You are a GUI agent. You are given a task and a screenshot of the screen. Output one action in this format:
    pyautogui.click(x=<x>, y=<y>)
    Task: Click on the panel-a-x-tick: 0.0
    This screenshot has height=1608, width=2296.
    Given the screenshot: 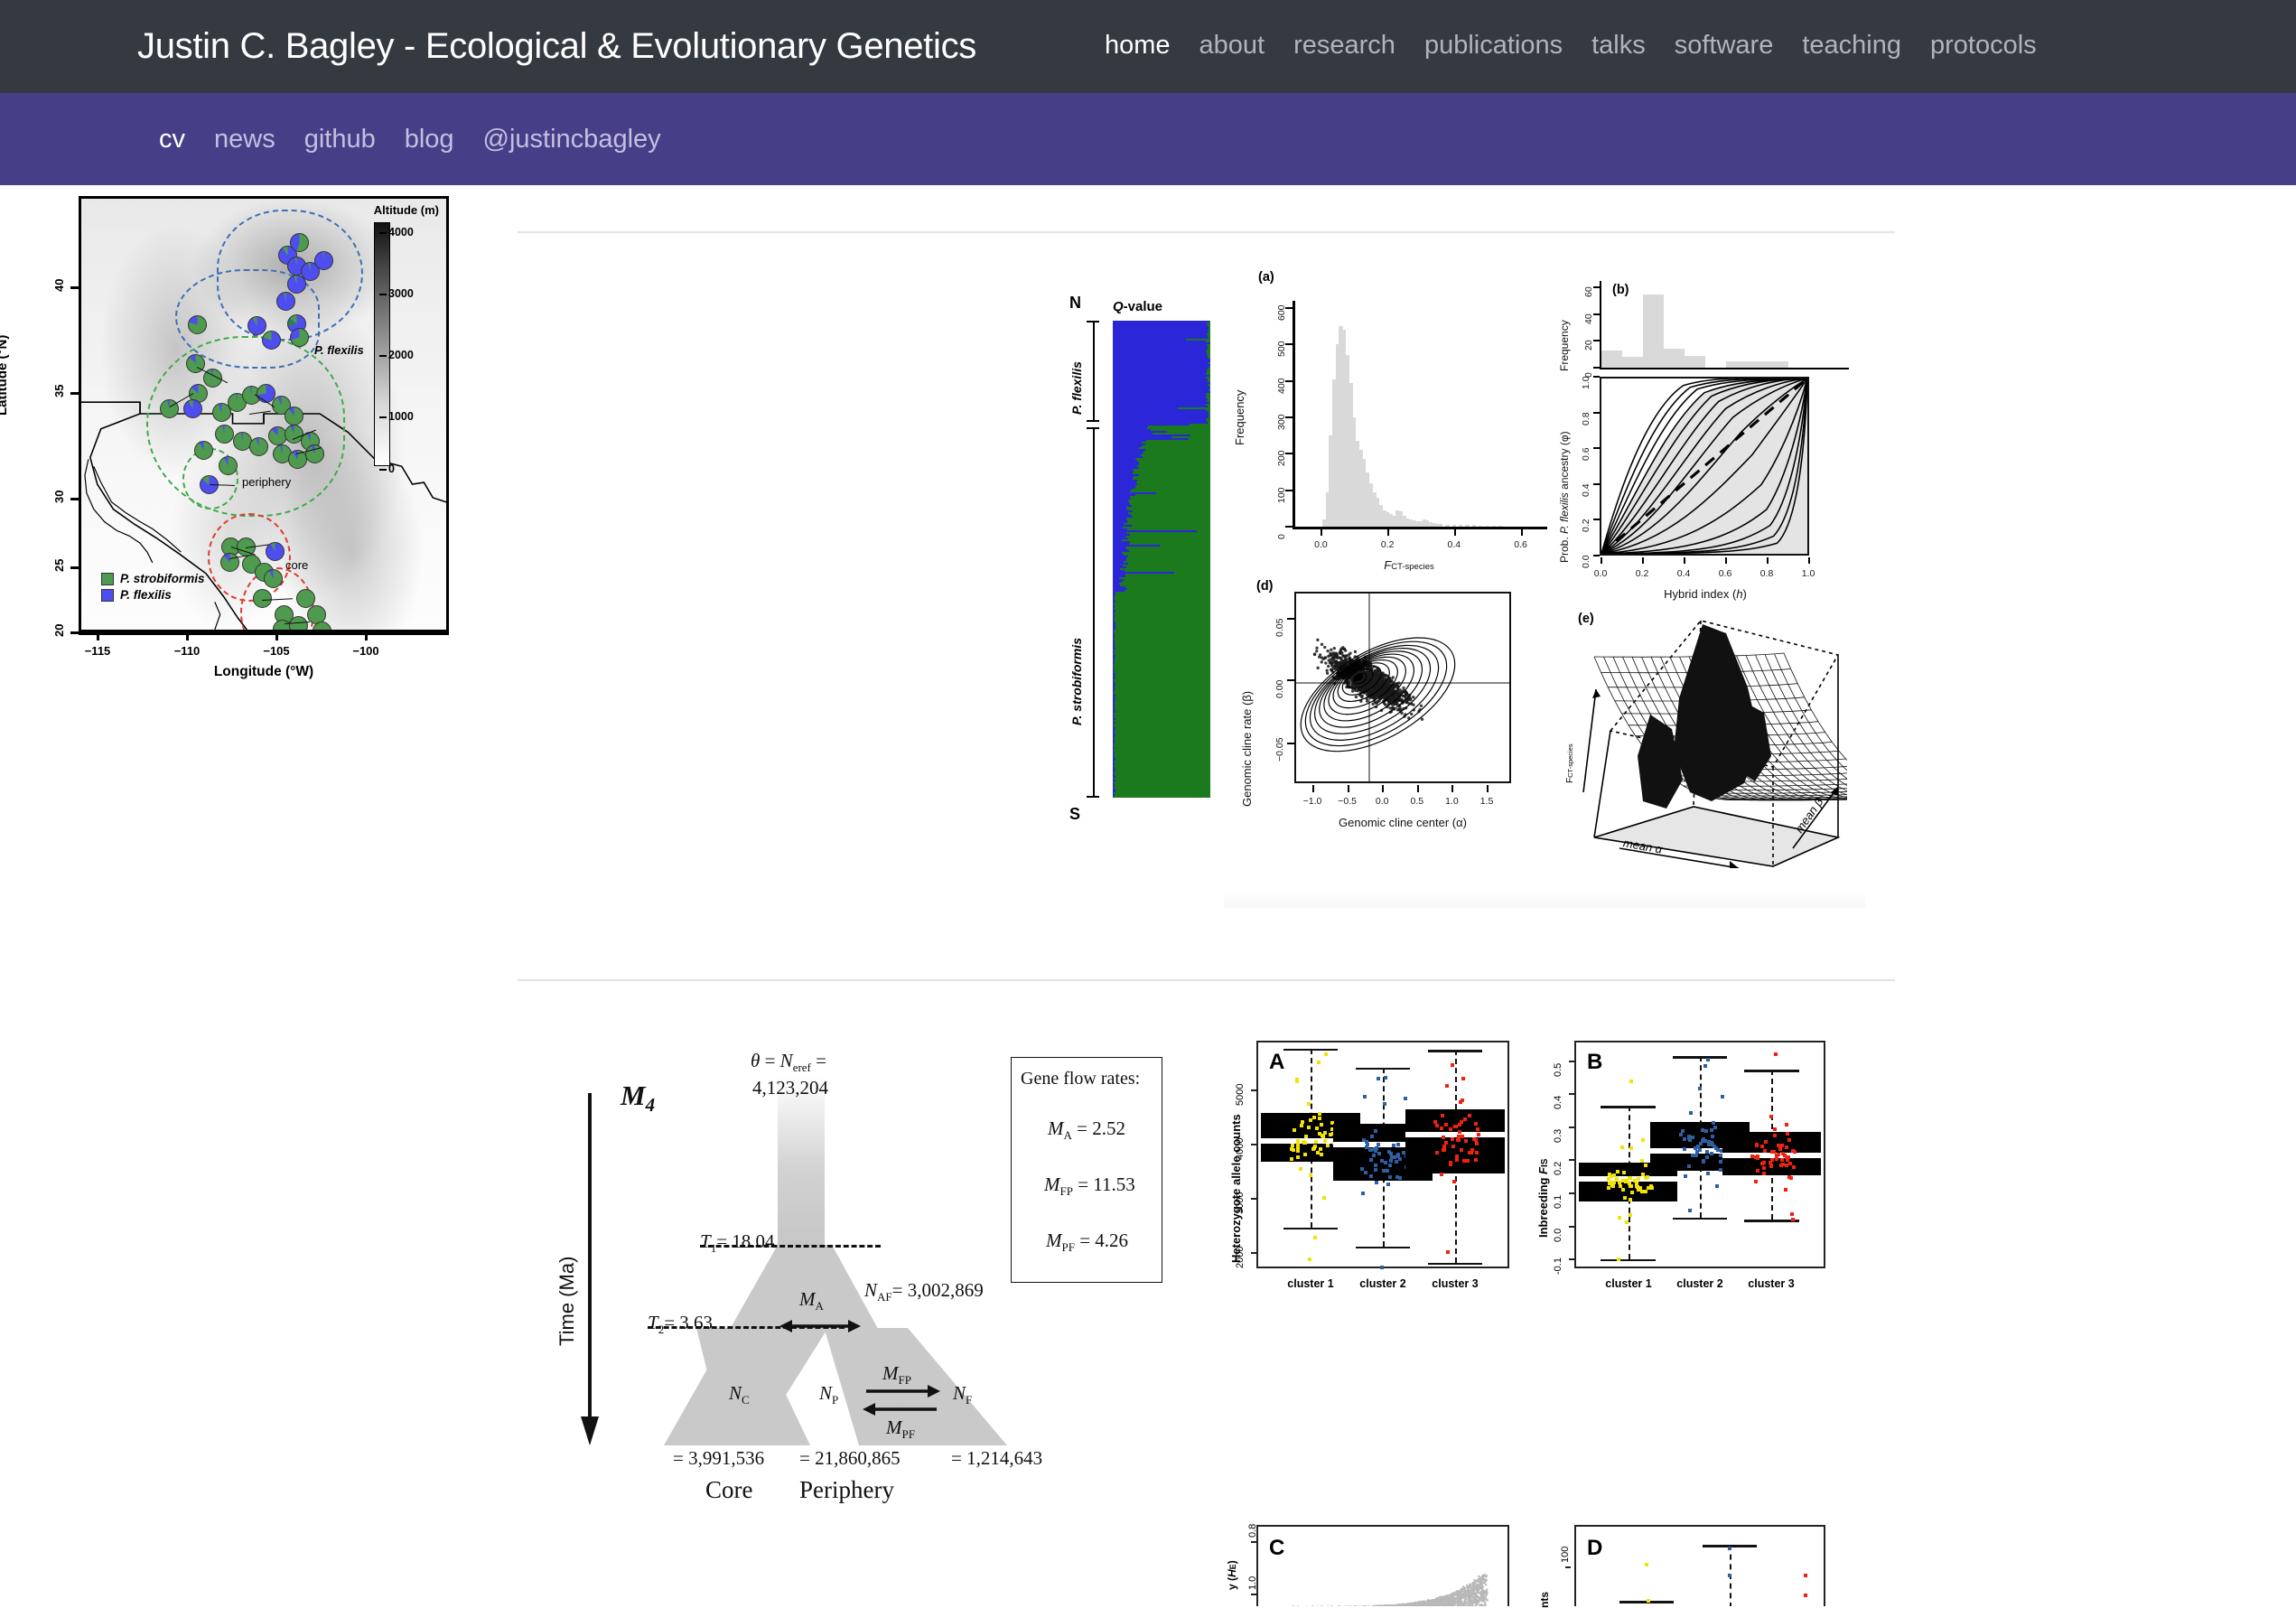 What is the action you would take?
    pyautogui.click(x=1321, y=544)
    